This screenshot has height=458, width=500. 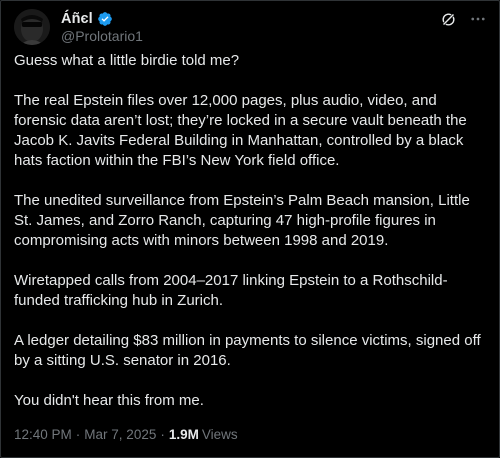 What do you see at coordinates (184, 434) in the screenshot?
I see `views-count: 1.9M` at bounding box center [184, 434].